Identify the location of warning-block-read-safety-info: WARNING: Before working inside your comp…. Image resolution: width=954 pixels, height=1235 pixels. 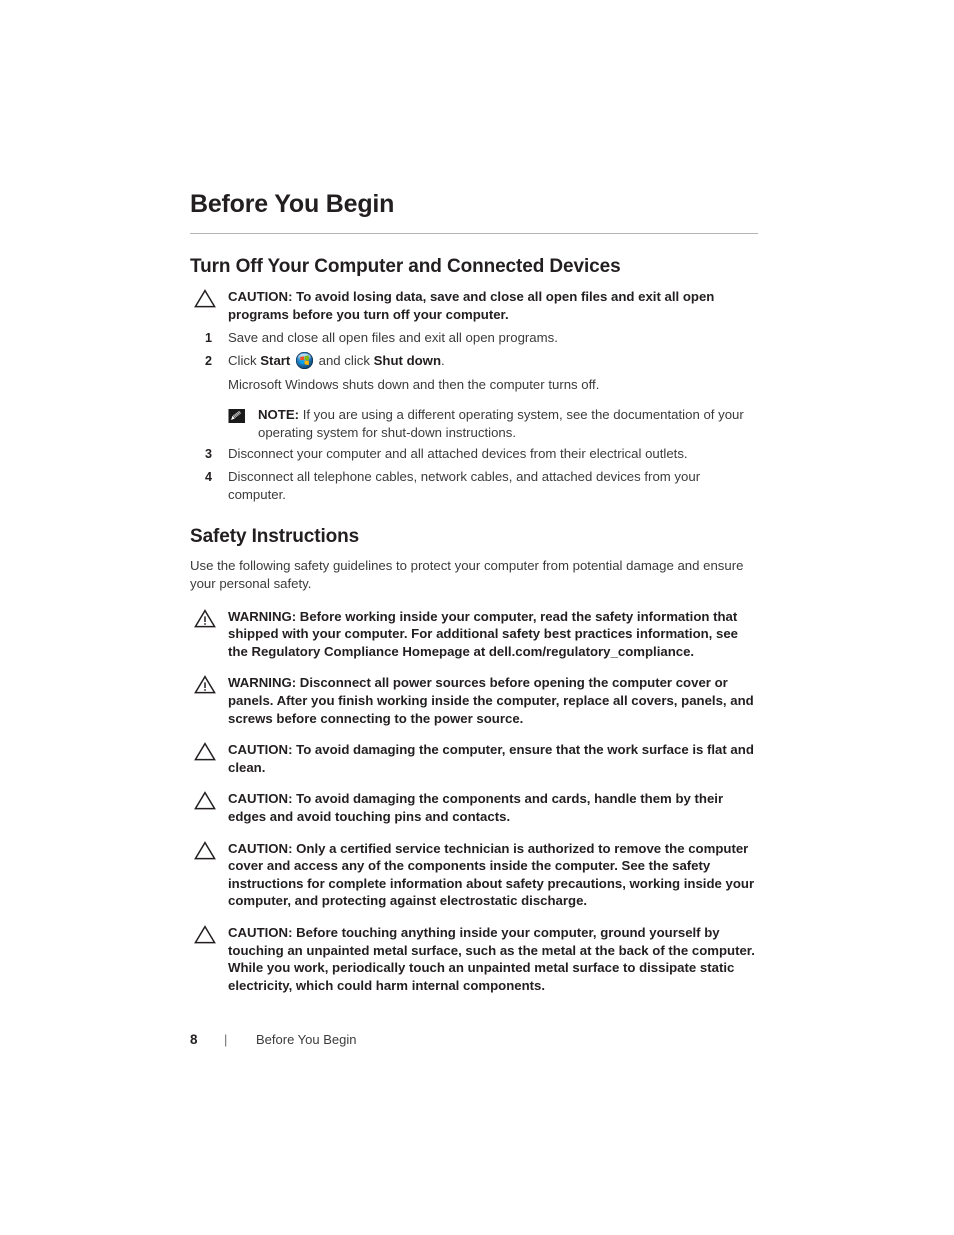
(474, 634).